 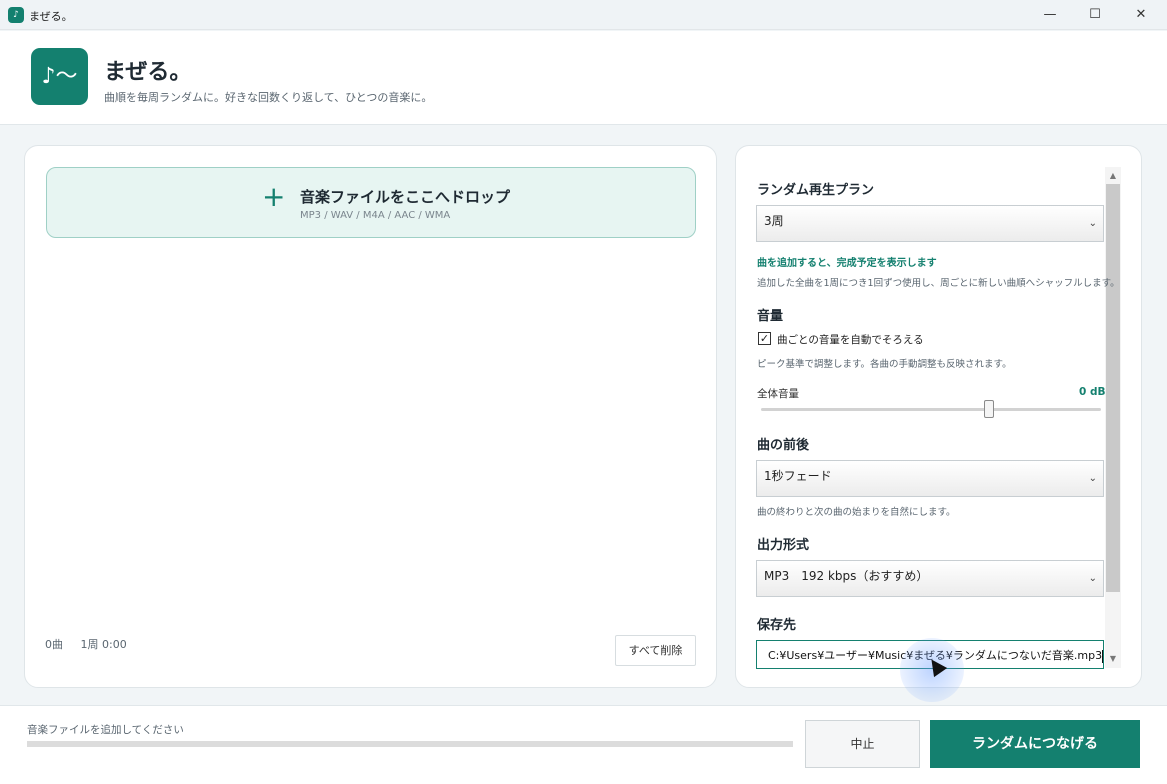 What do you see at coordinates (856, 512) in the screenshot?
I see `transition-description: 曲の終わりと次の曲の始まりを自然にします。` at bounding box center [856, 512].